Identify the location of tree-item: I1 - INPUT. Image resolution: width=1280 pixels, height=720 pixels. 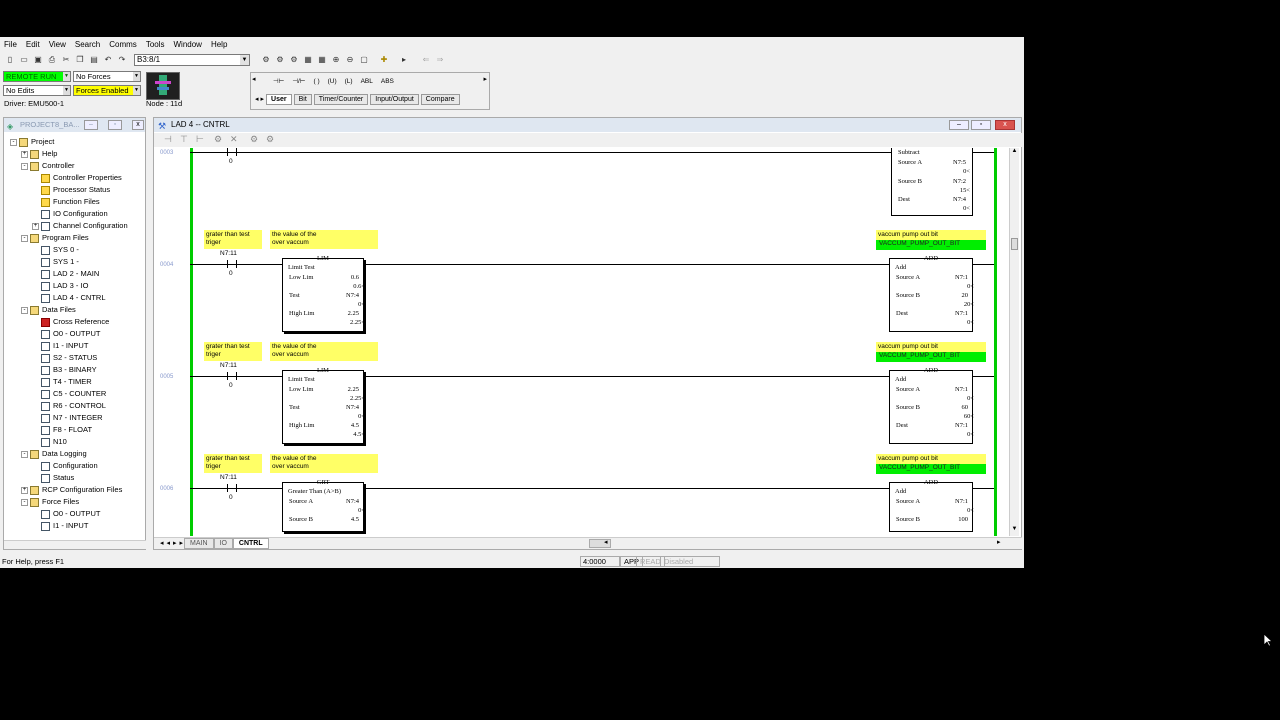
(60, 346).